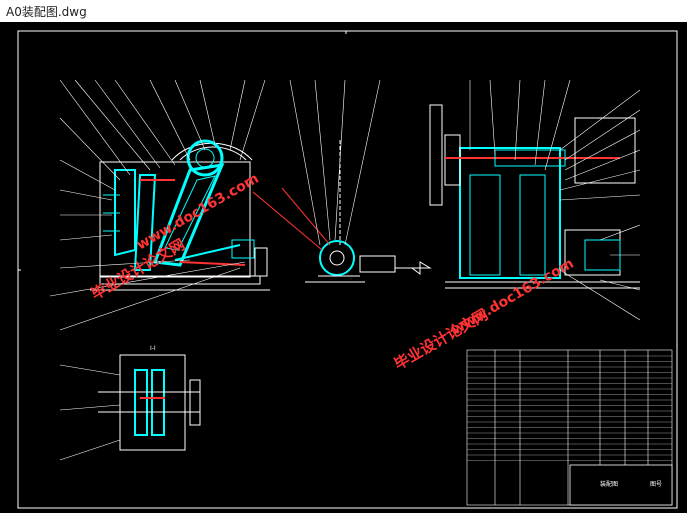 Image resolution: width=687 pixels, height=513 pixels. I want to click on sheet-label: 图号, so click(656, 484).